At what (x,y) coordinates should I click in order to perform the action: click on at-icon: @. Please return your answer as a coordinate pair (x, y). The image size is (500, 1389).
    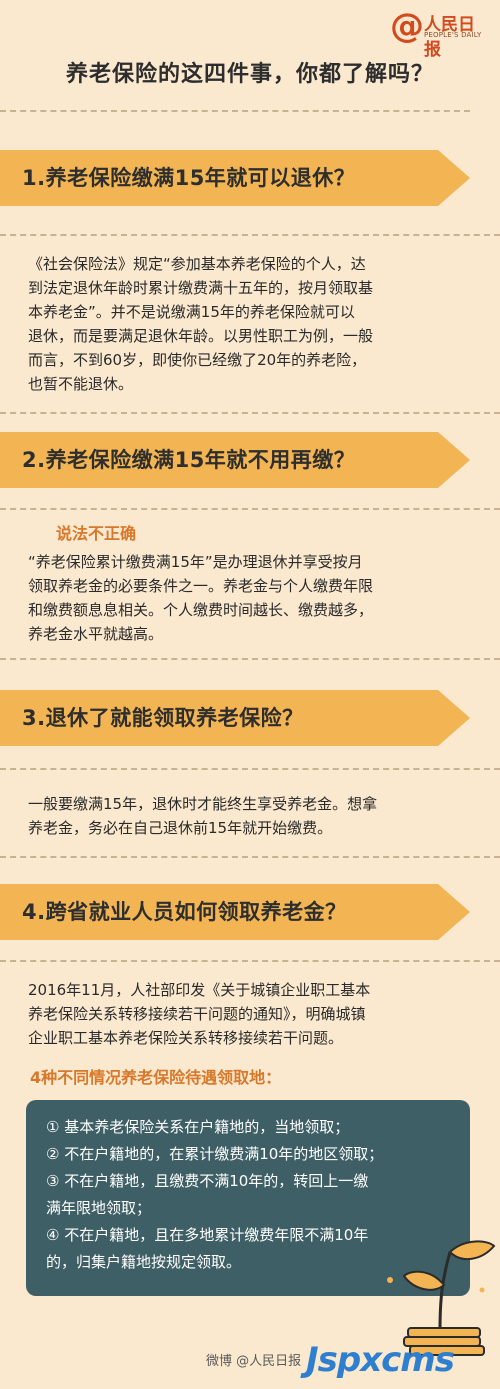
    Looking at the image, I should click on (407, 26).